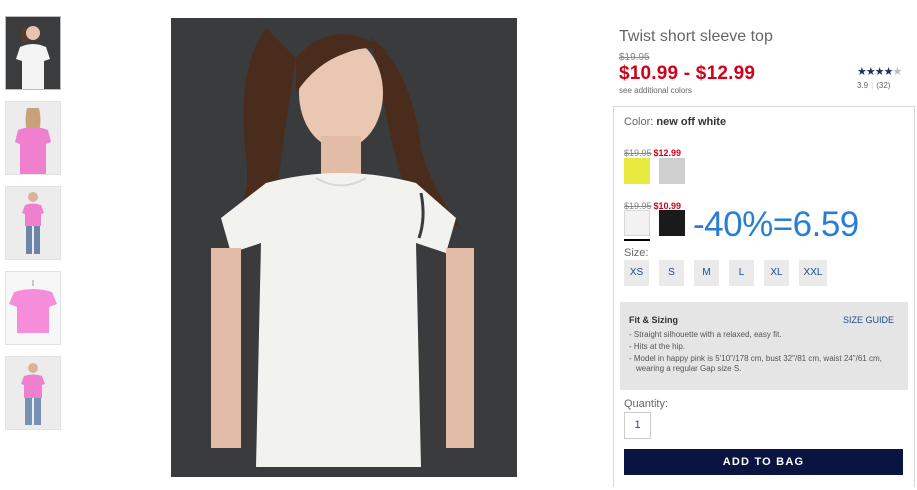  What do you see at coordinates (639, 122) in the screenshot?
I see `color-label-text: Color:` at bounding box center [639, 122].